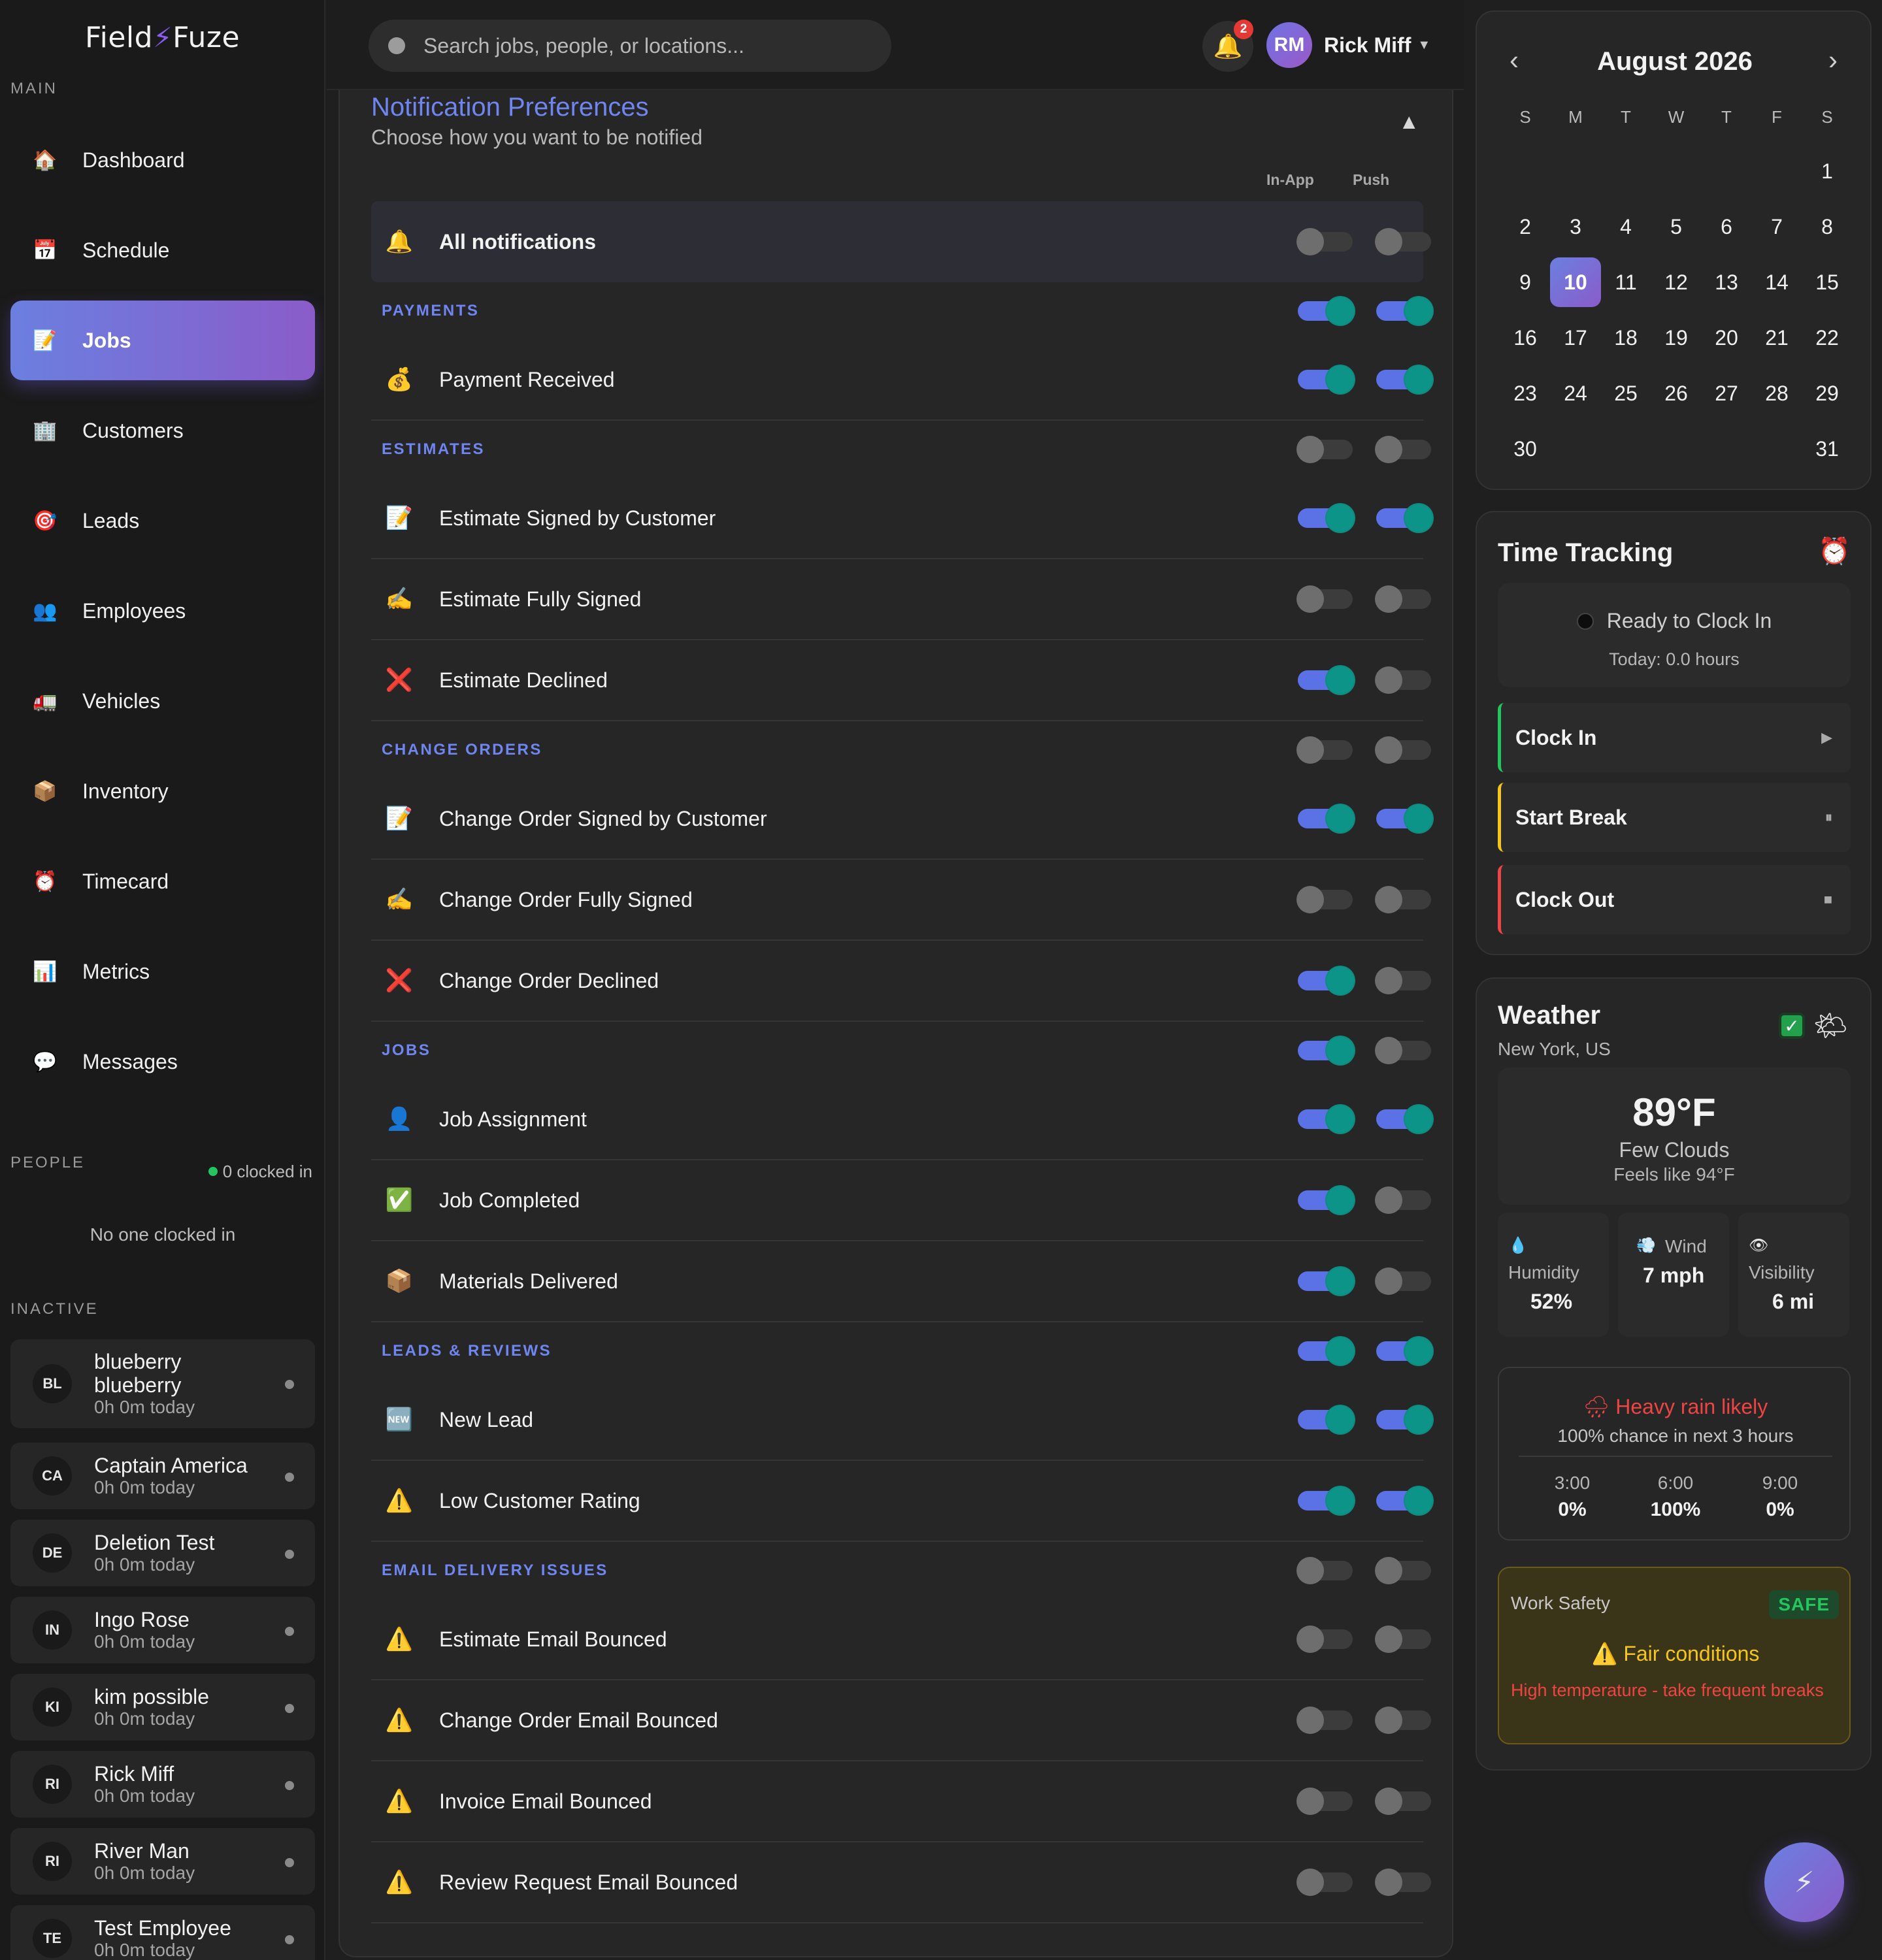 The image size is (1882, 1960). Describe the element at coordinates (162, 701) in the screenshot. I see `sidebar-item-vehicles: 🚛 Vehicles` at that location.